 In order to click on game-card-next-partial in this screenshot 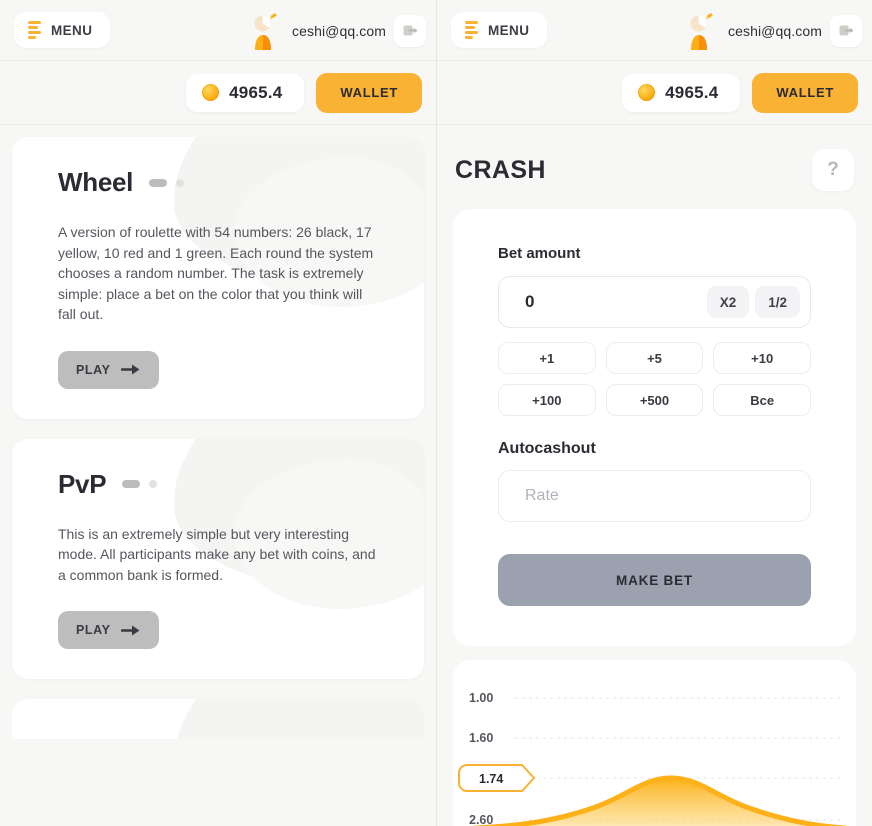, I will do `click(218, 719)`.